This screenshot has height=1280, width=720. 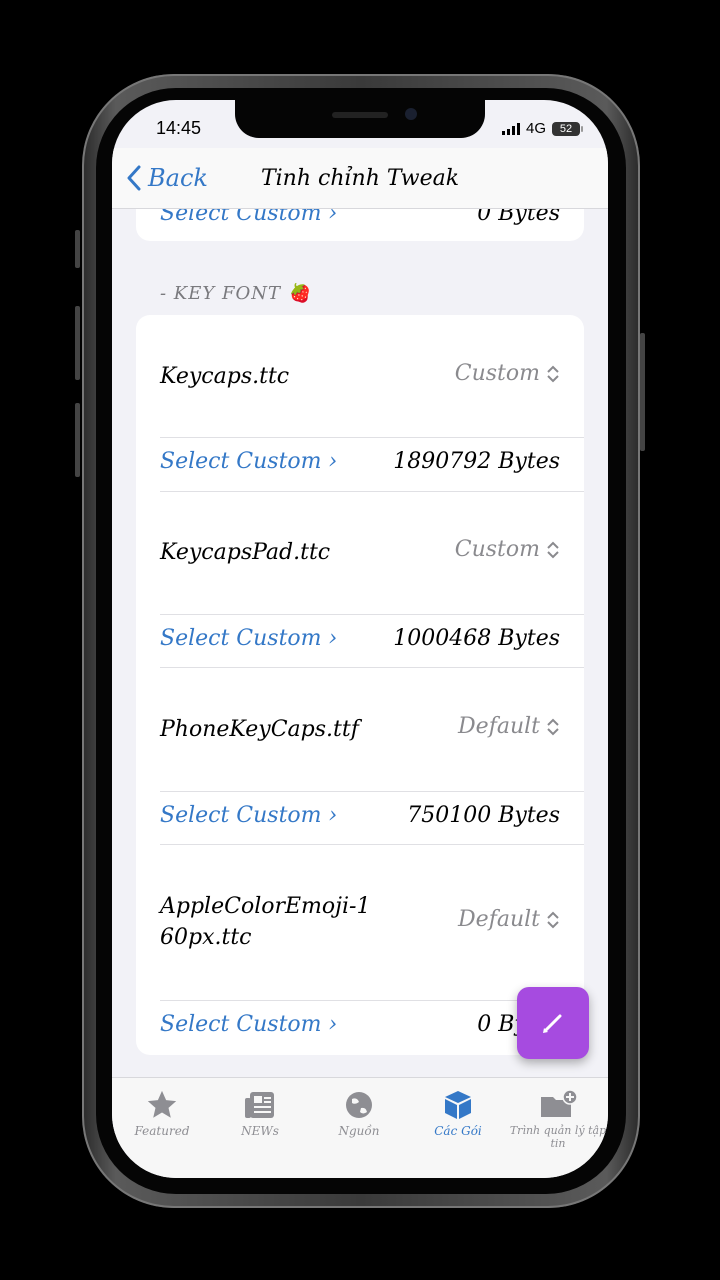 I want to click on speaker, so click(x=360, y=115).